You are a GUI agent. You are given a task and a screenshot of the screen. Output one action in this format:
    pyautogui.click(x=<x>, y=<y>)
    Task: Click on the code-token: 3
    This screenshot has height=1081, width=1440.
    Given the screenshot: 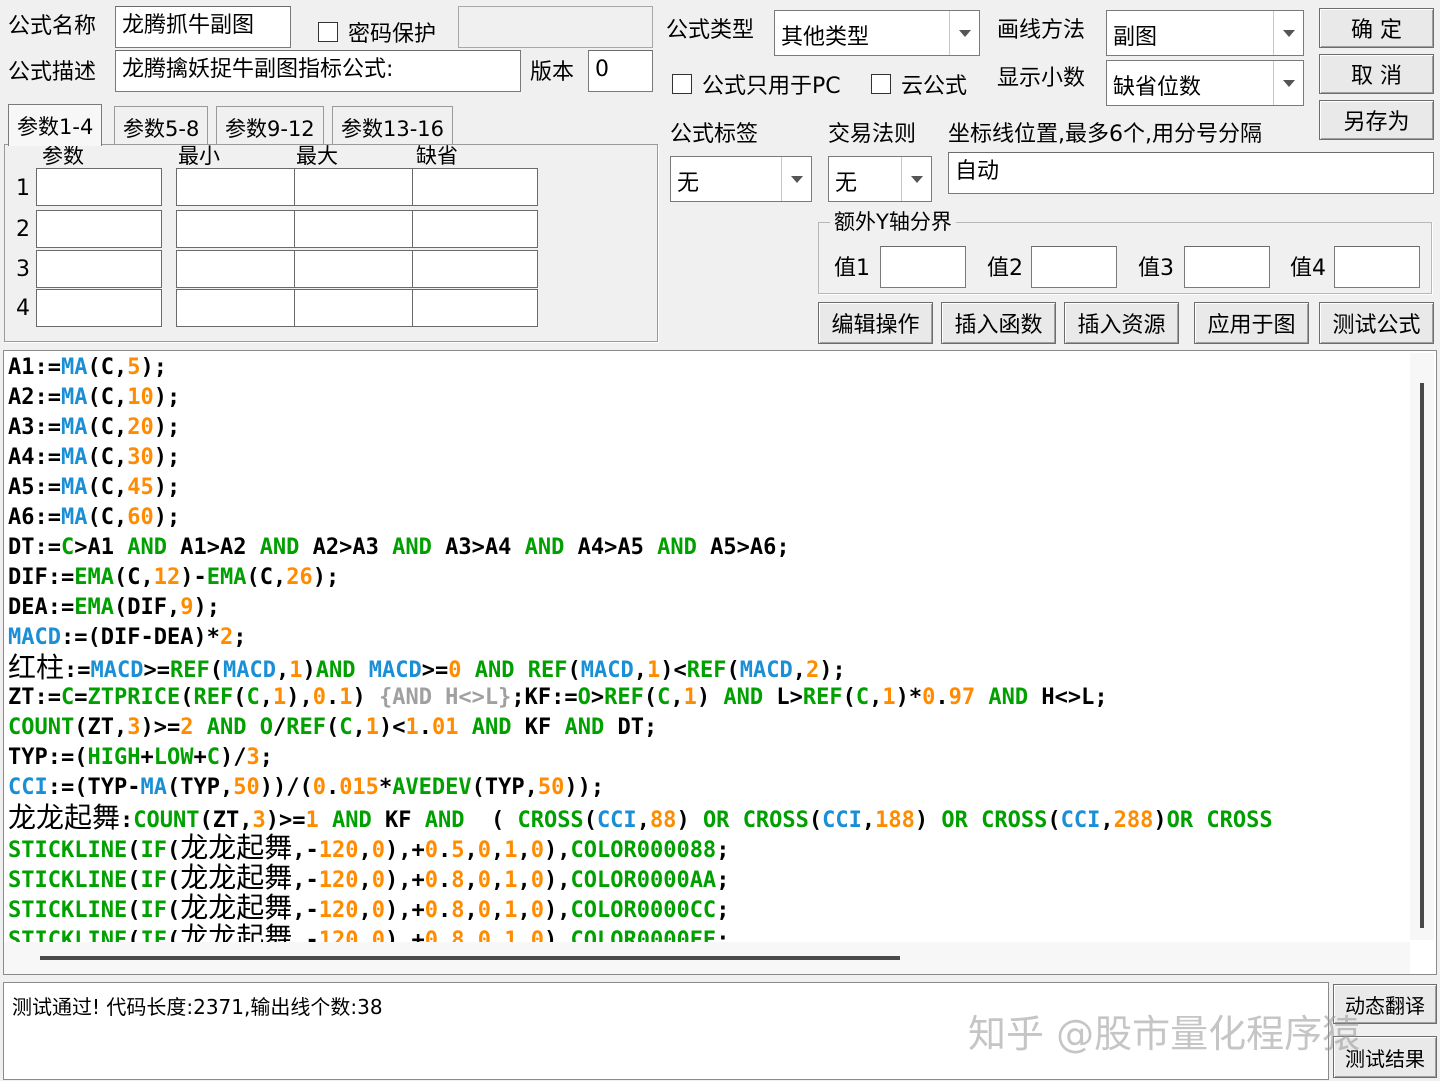 What is the action you would take?
    pyautogui.click(x=134, y=727)
    